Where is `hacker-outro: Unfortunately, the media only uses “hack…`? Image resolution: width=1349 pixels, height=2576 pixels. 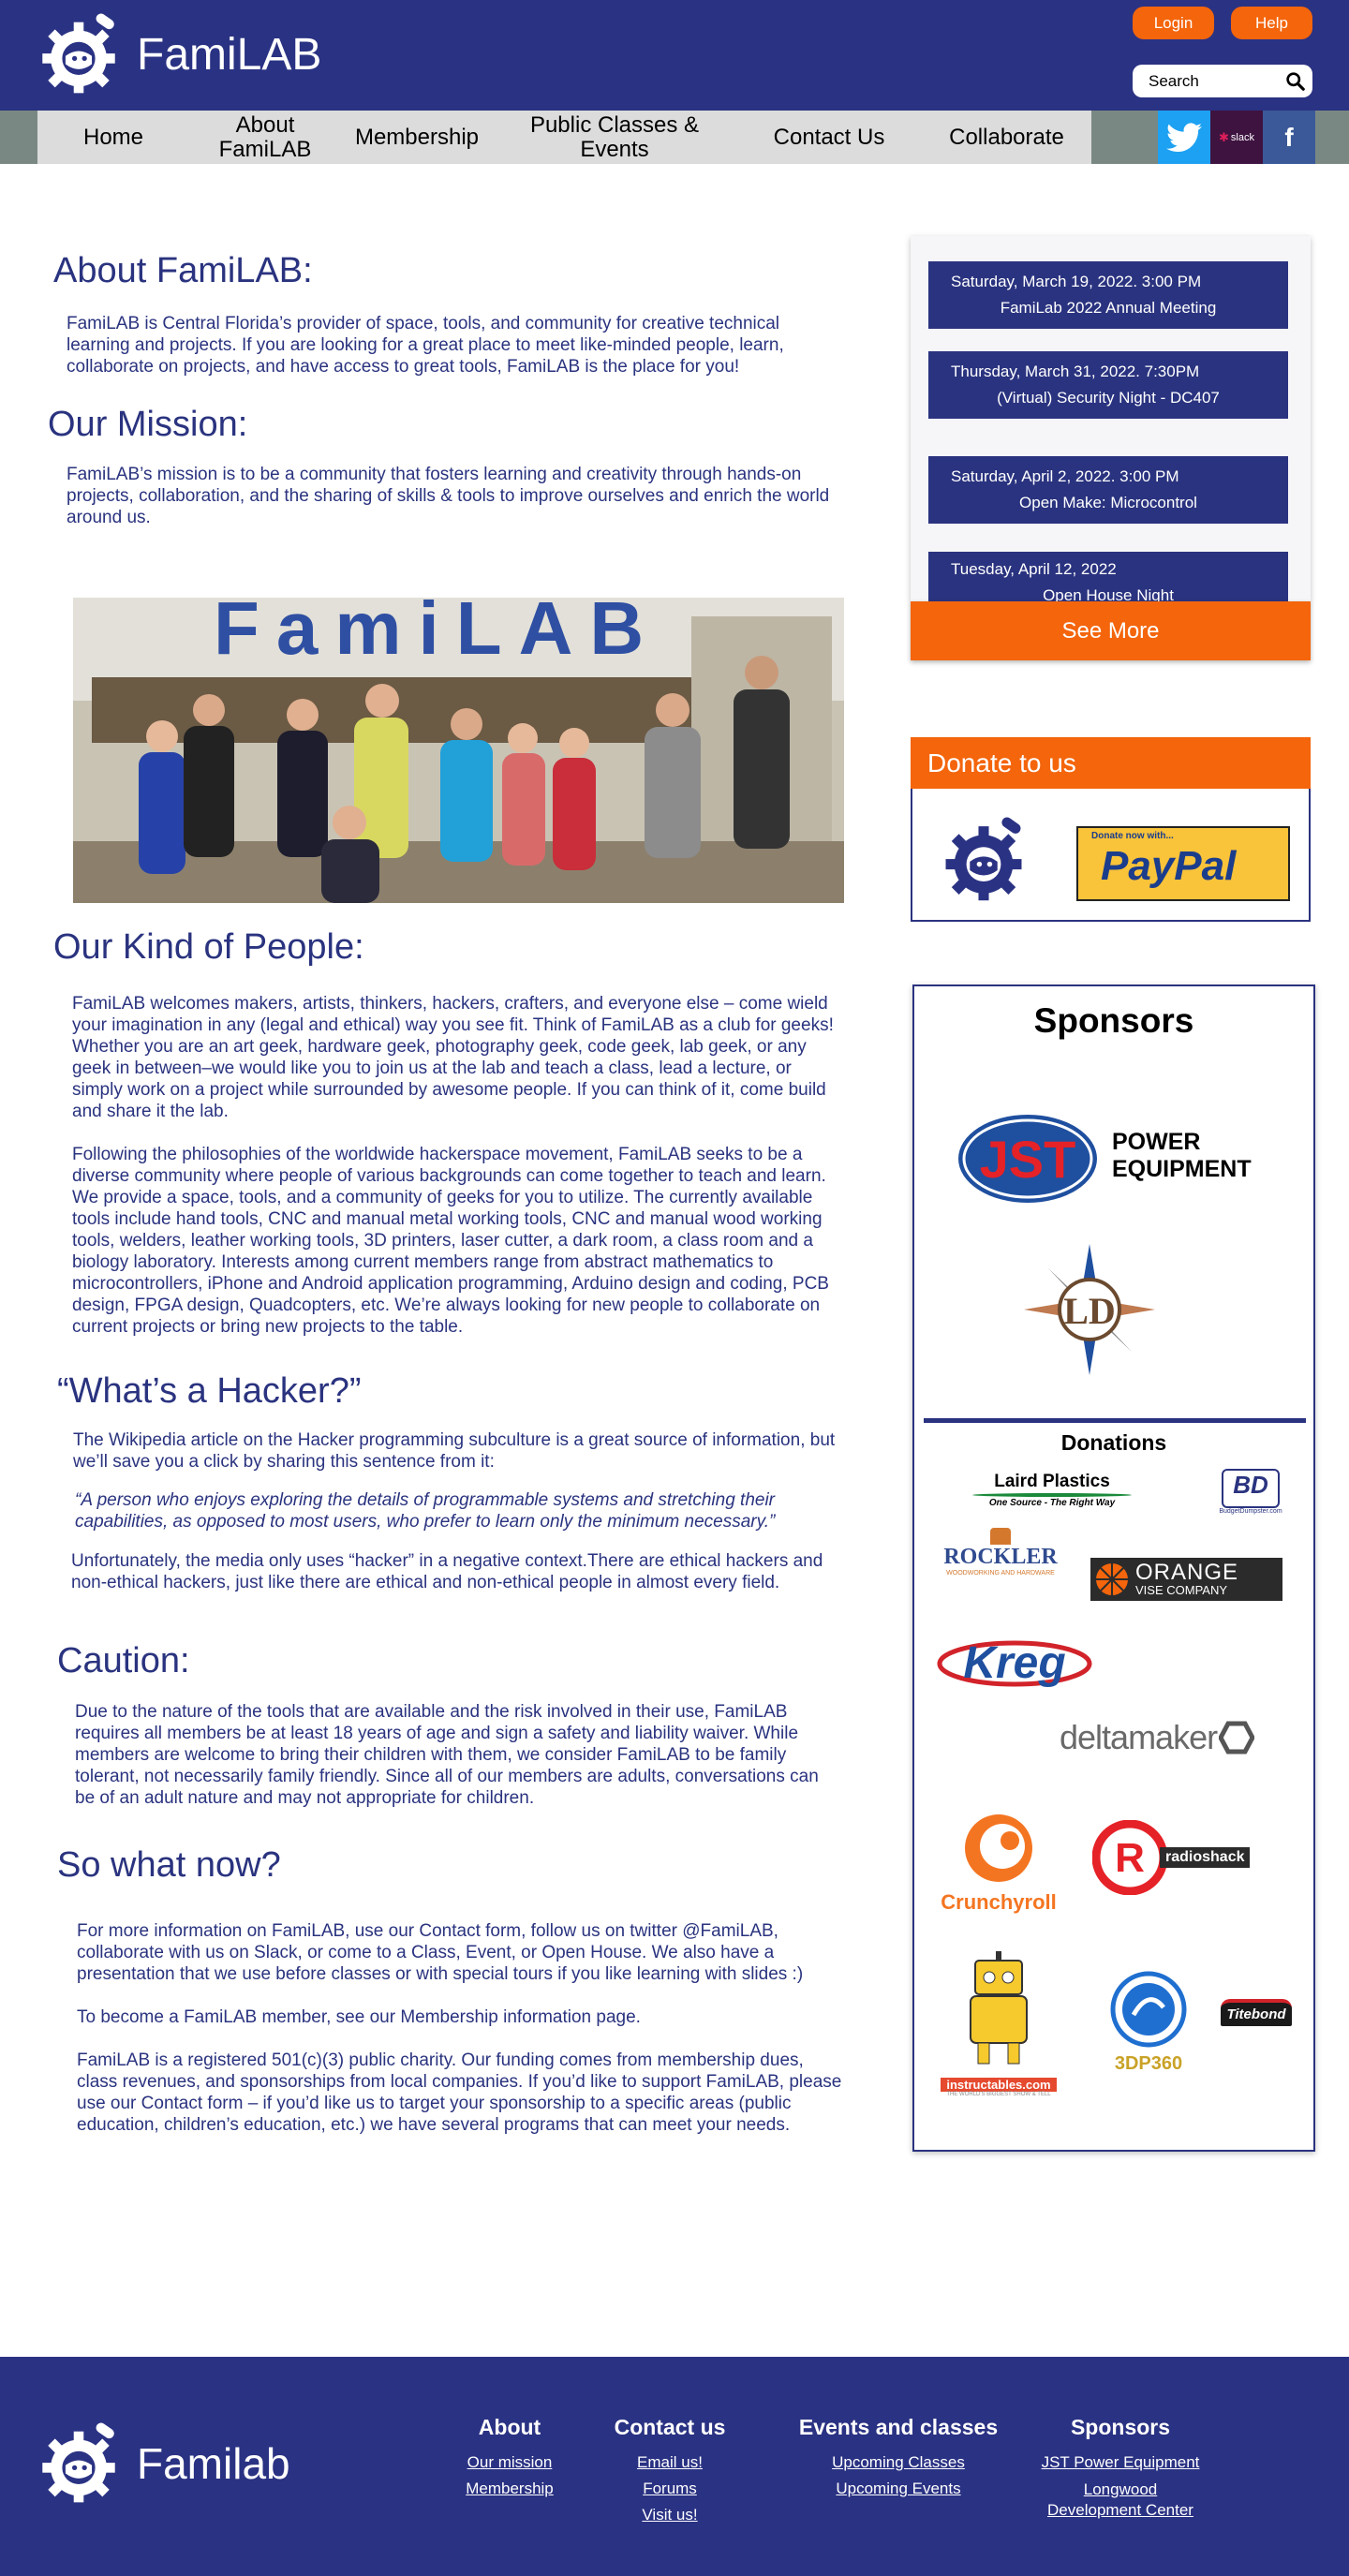
hacker-outro: Unfortunately, the media only uses “hack… is located at coordinates (447, 1572).